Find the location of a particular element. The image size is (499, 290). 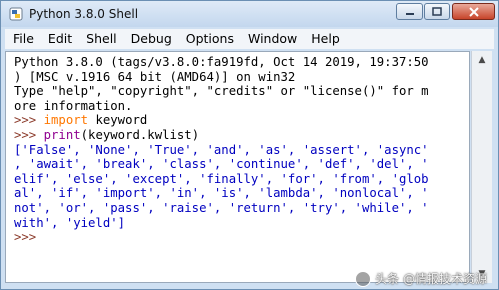

menu-file: File is located at coordinates (22, 39).